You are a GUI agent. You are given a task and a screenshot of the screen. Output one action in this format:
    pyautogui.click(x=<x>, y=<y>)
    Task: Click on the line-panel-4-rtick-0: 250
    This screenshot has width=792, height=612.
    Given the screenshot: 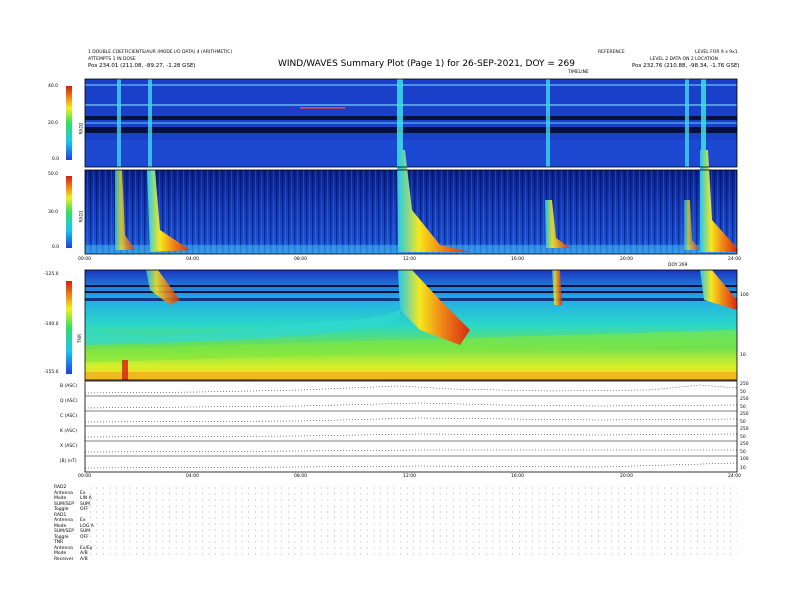 What is the action you would take?
    pyautogui.click(x=744, y=444)
    